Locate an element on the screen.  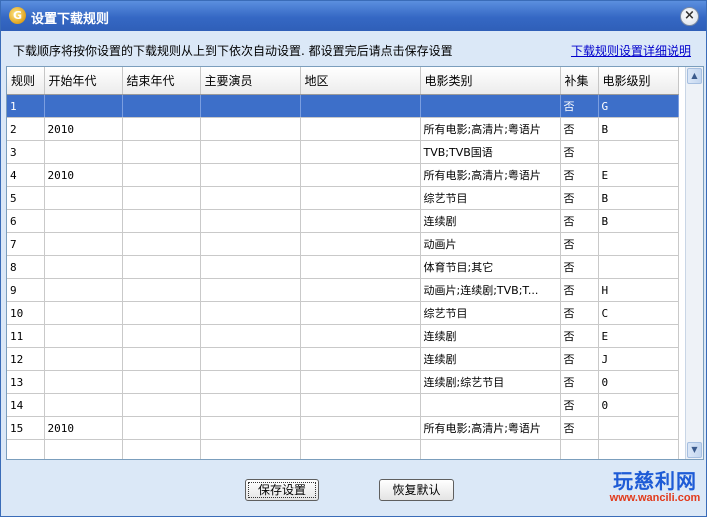
table-row: 7 动画片否 is located at coordinates (343, 244).